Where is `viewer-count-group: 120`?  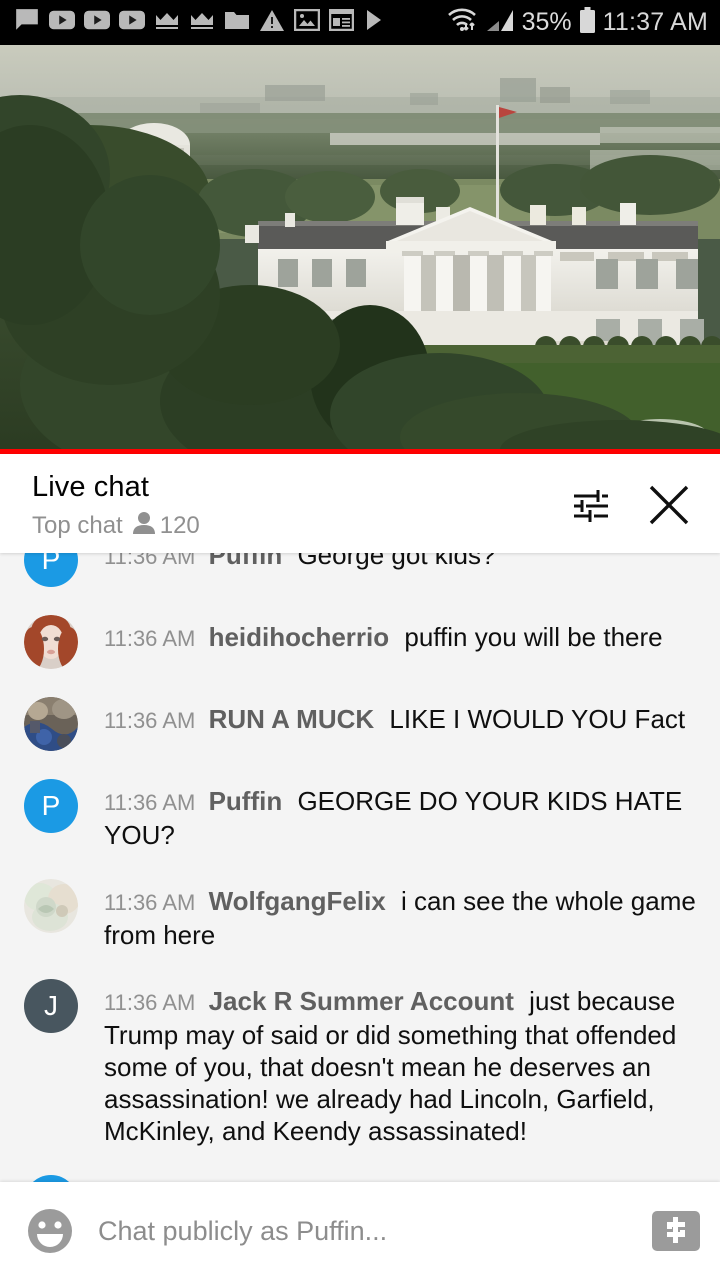 viewer-count-group: 120 is located at coordinates (166, 525).